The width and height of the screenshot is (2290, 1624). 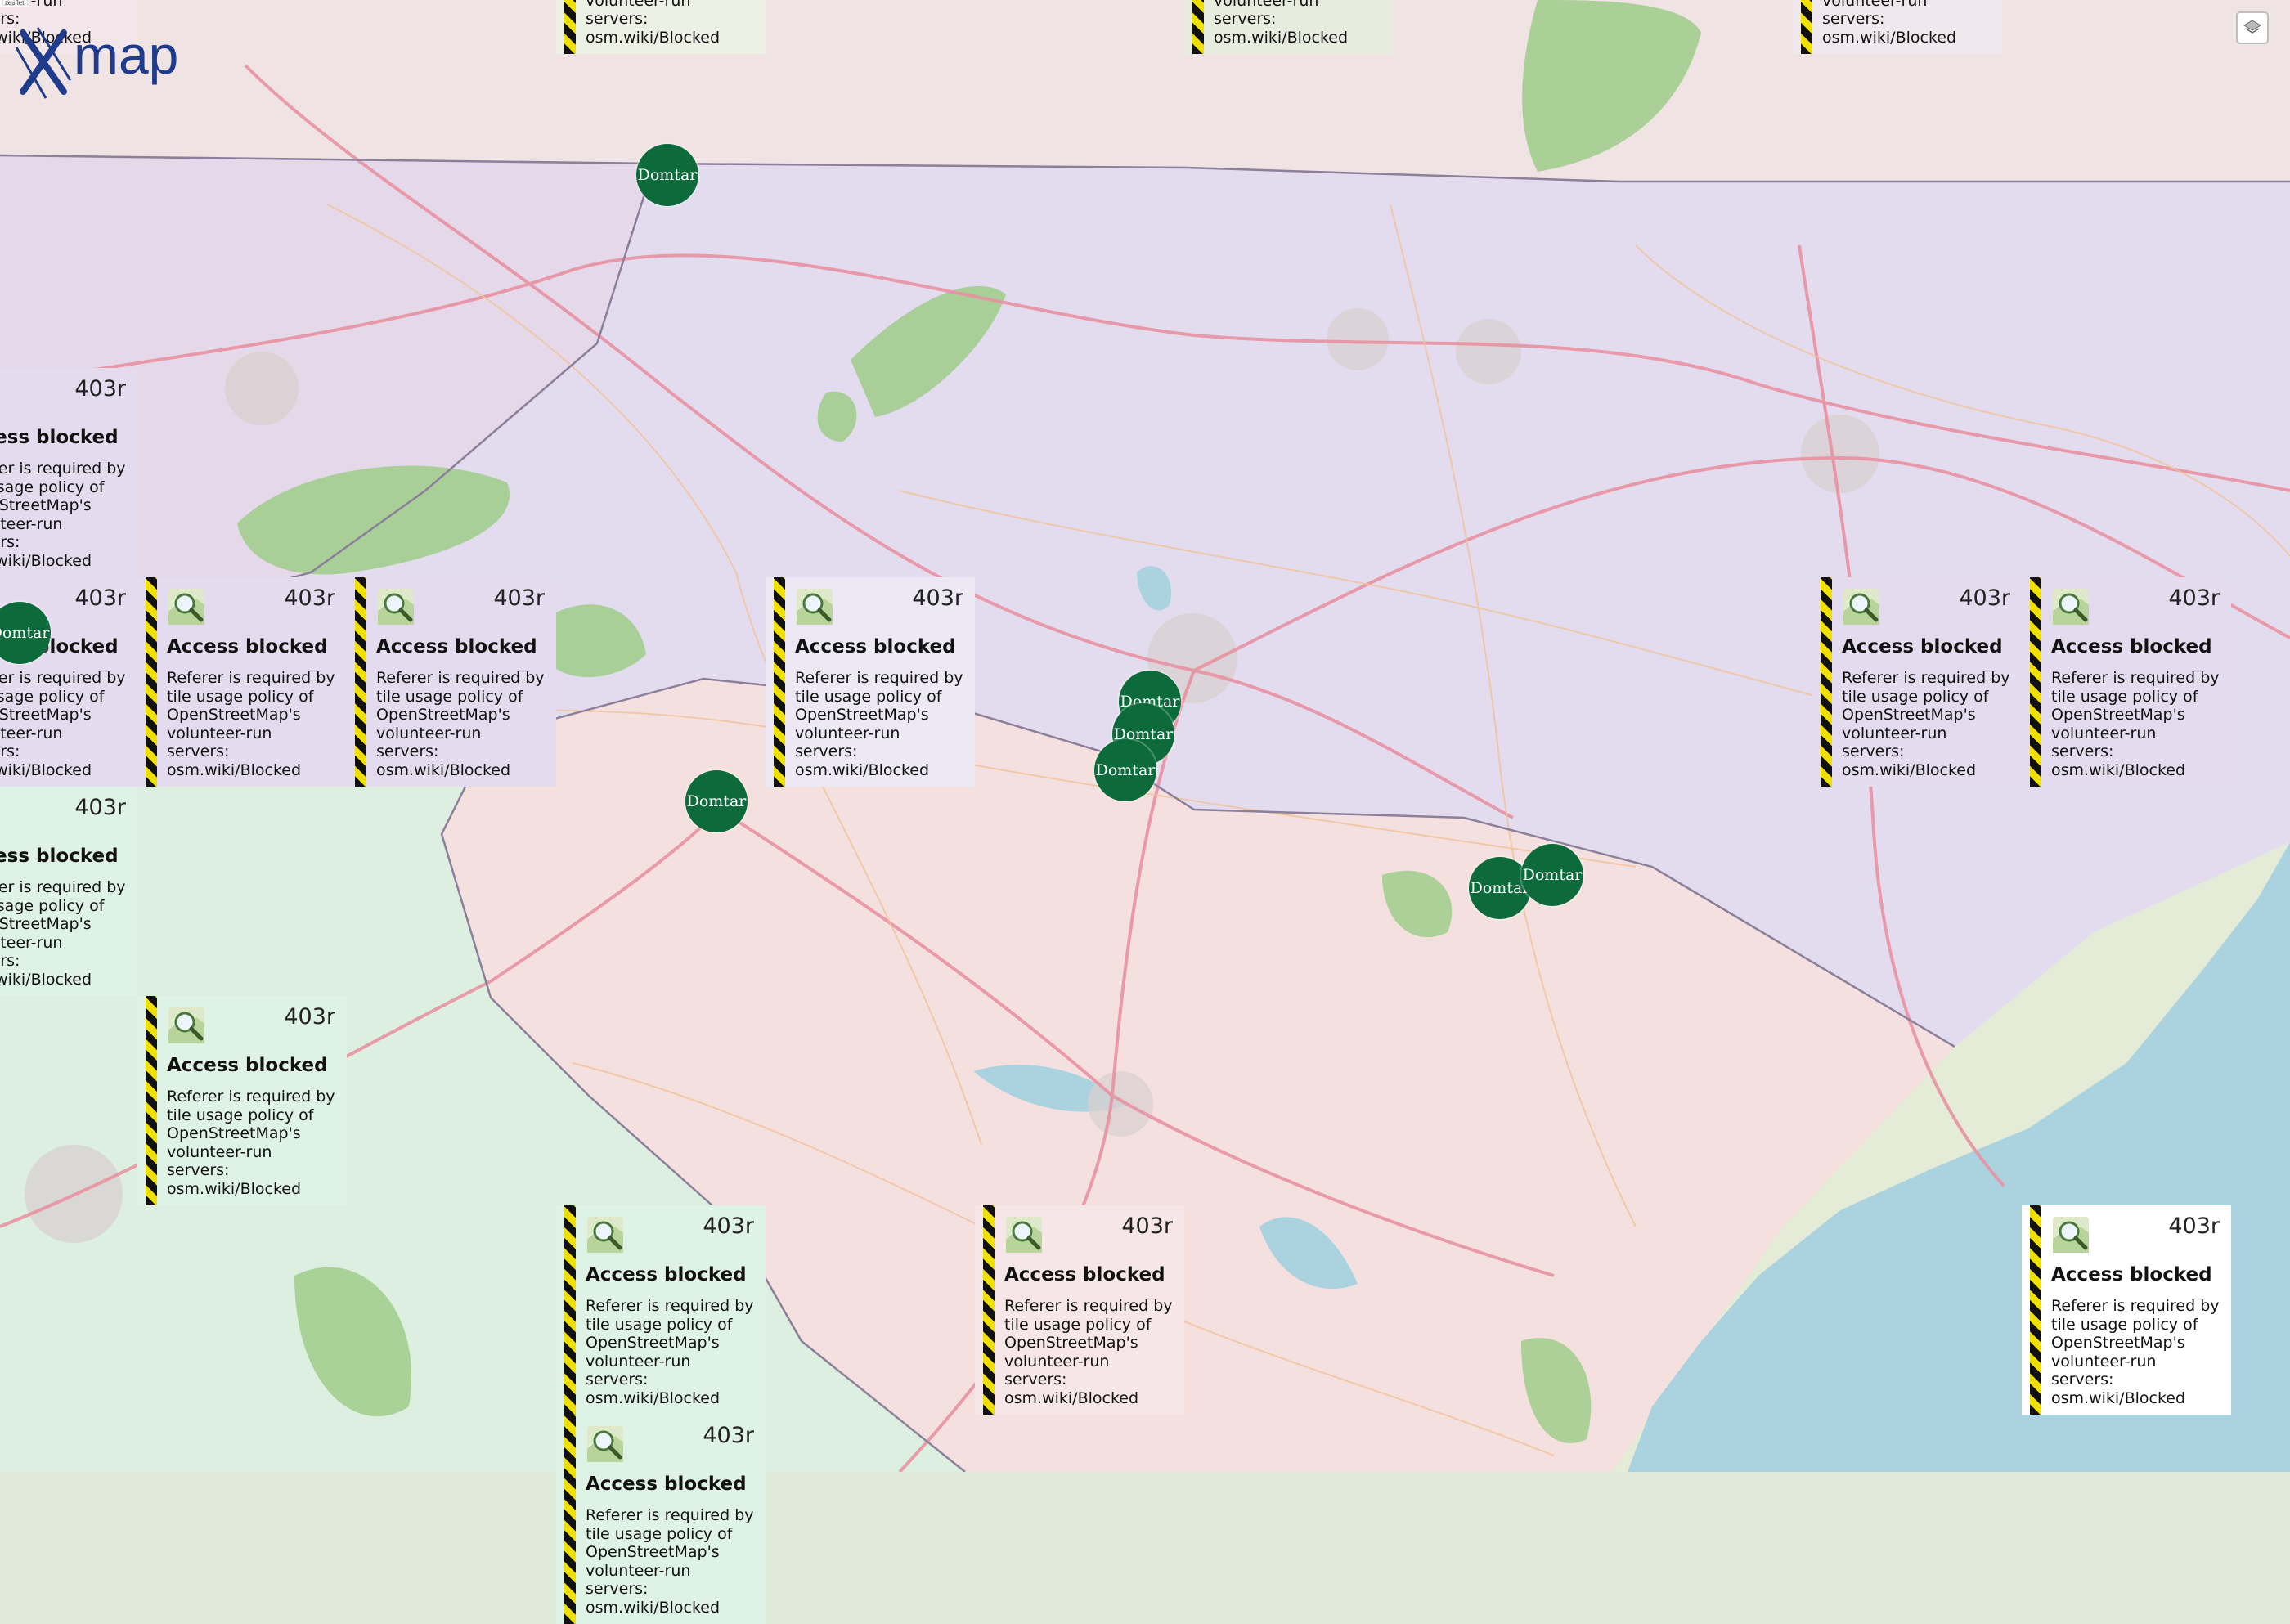 What do you see at coordinates (14, 4) in the screenshot?
I see `map-attribution: Leaflet` at bounding box center [14, 4].